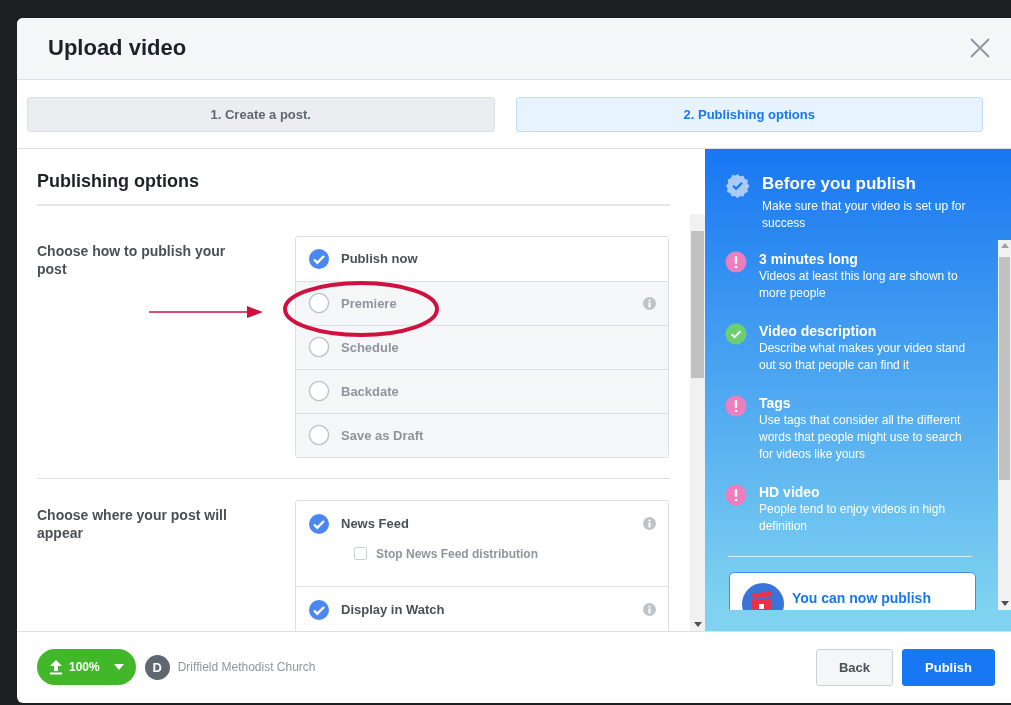 Image resolution: width=1011 pixels, height=705 pixels. What do you see at coordinates (118, 667) in the screenshot?
I see `caret-icon` at bounding box center [118, 667].